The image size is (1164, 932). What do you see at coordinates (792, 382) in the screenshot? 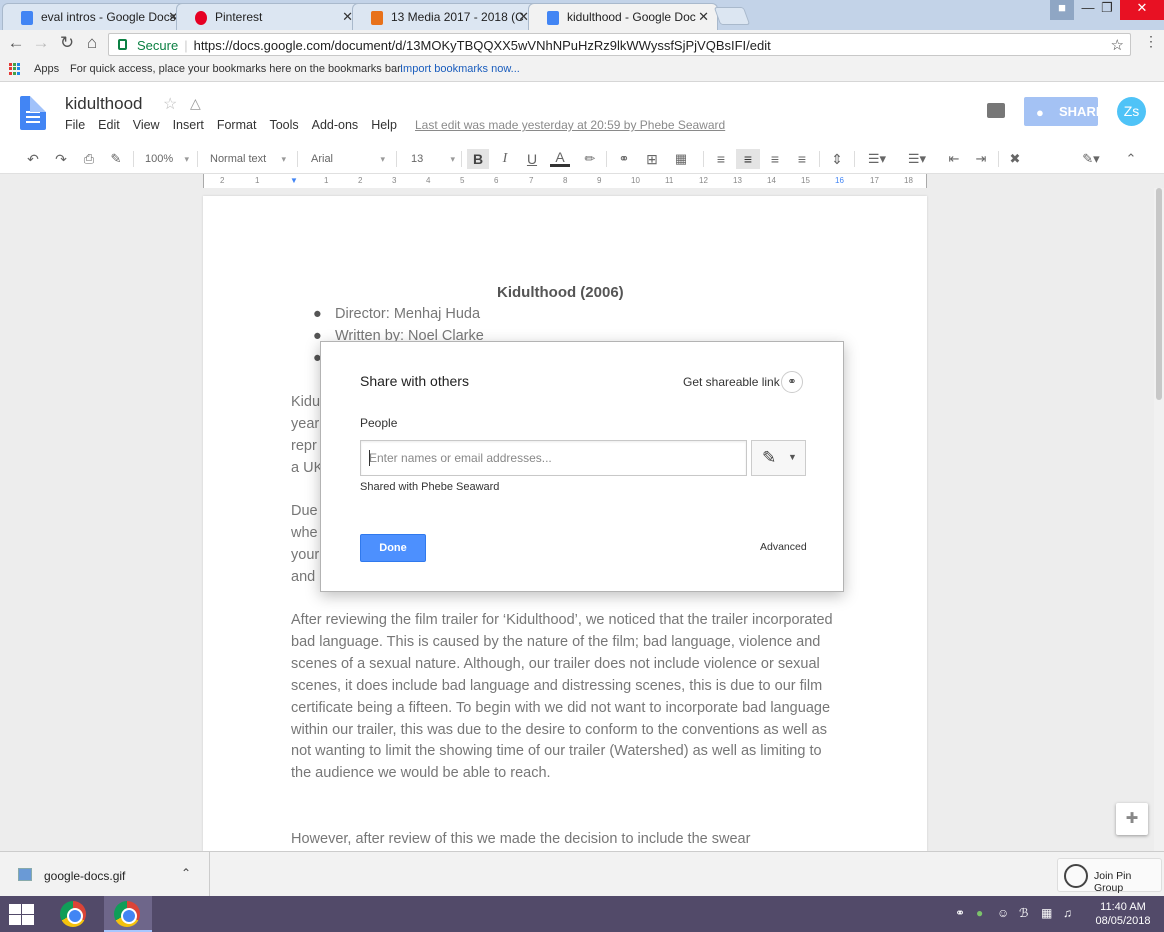
I see `link-icon: ⚭` at bounding box center [792, 382].